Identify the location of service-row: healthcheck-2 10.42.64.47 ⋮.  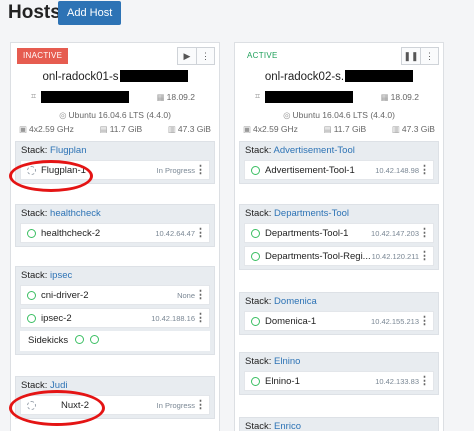
(115, 233).